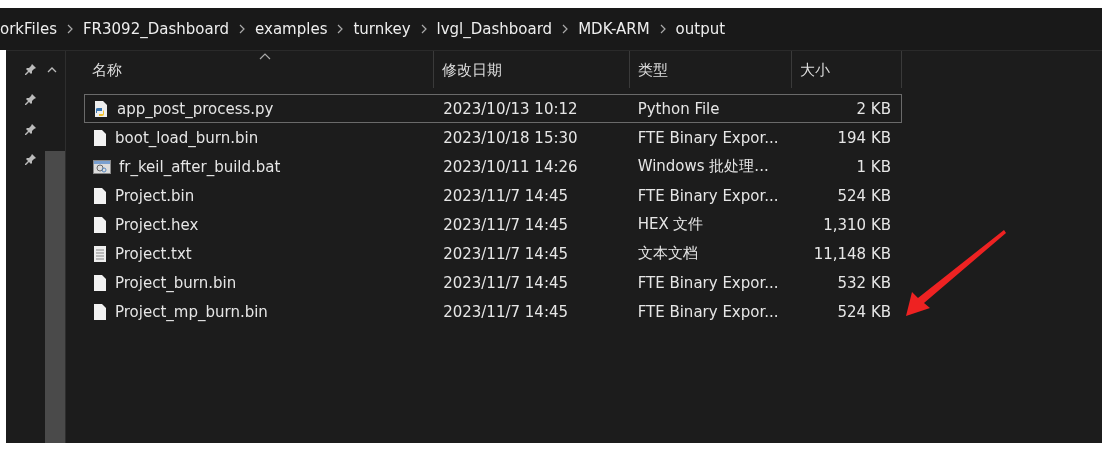 This screenshot has height=449, width=1108. Describe the element at coordinates (100, 253) in the screenshot. I see `text-file-icon` at that location.